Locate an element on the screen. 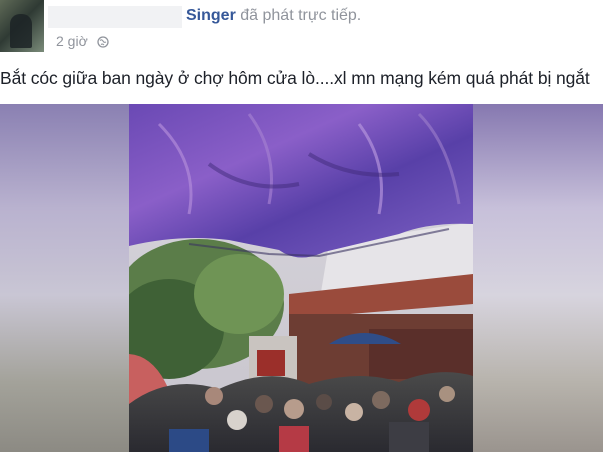  timestamp-row: 2 giờ is located at coordinates (82, 42).